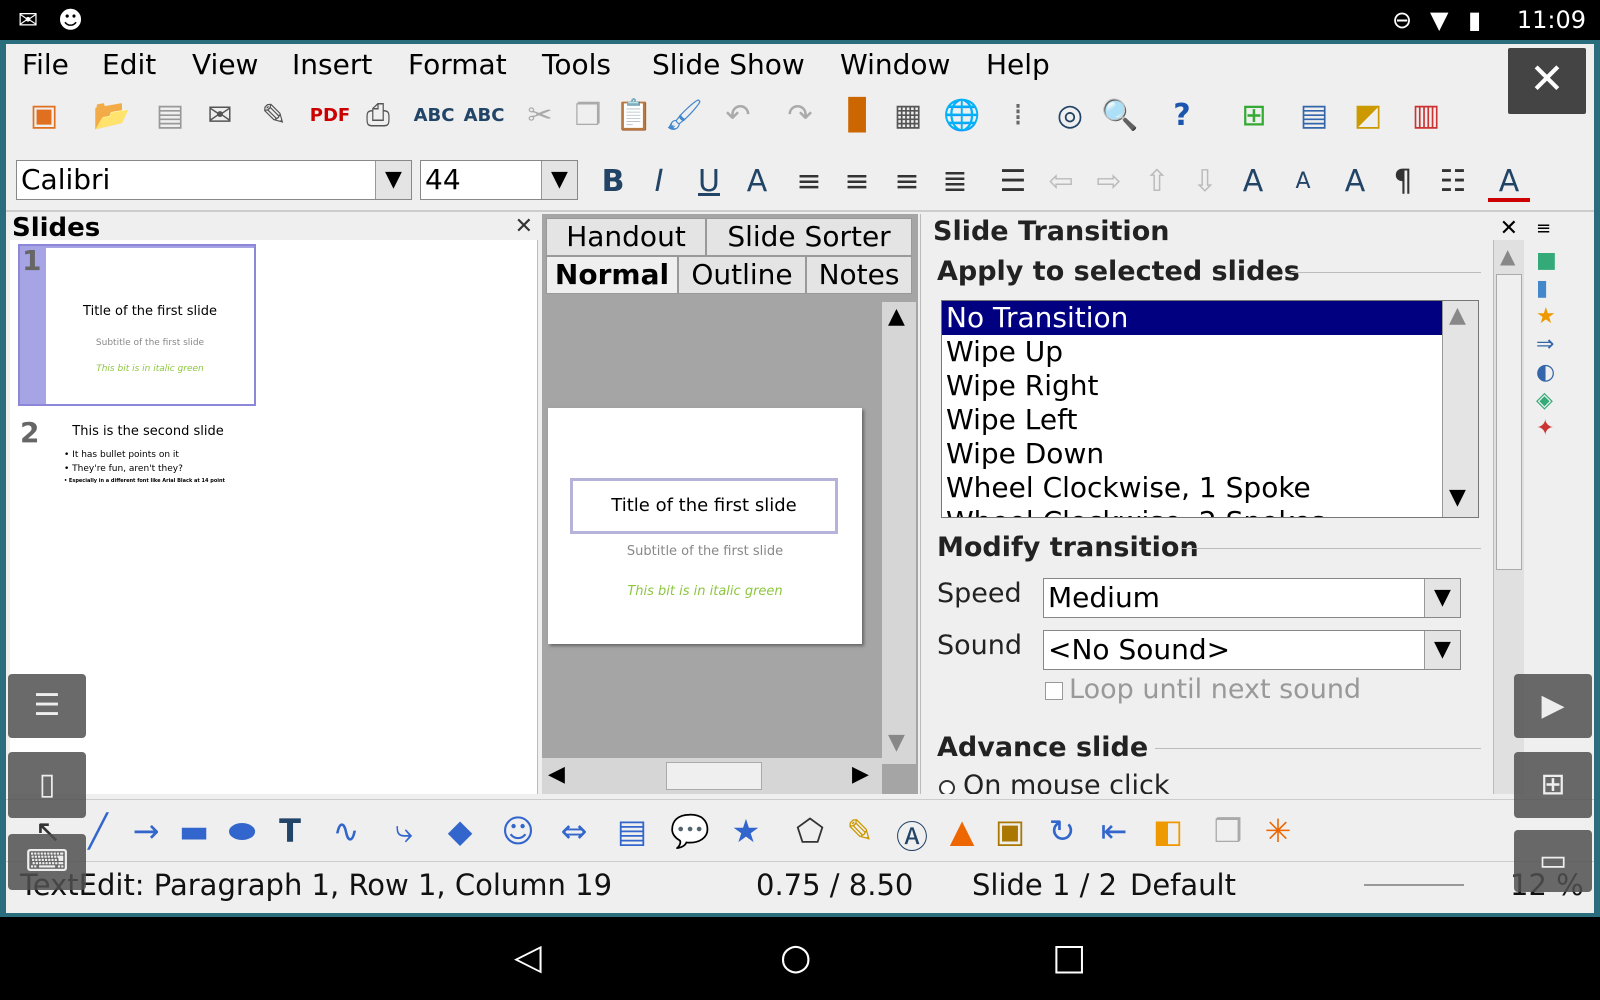 The width and height of the screenshot is (1600, 1000). Describe the element at coordinates (1545, 372) in the screenshot. I see `gallery-icon: ◐` at that location.